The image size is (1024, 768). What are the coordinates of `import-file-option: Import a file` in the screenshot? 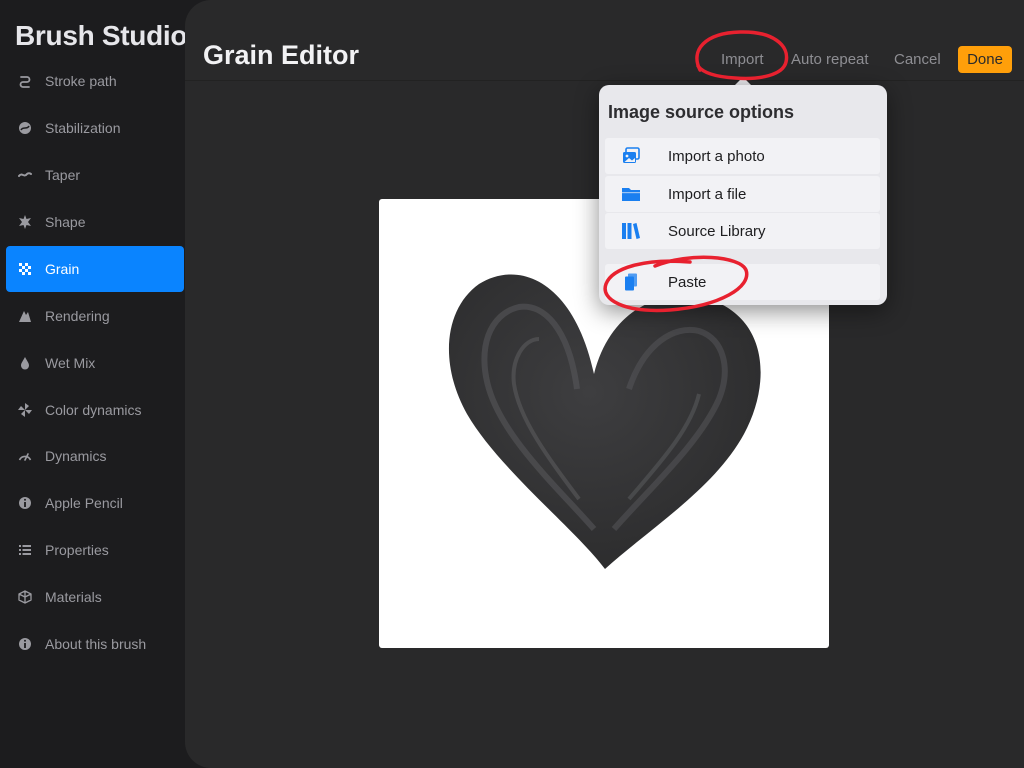 It's located at (742, 194).